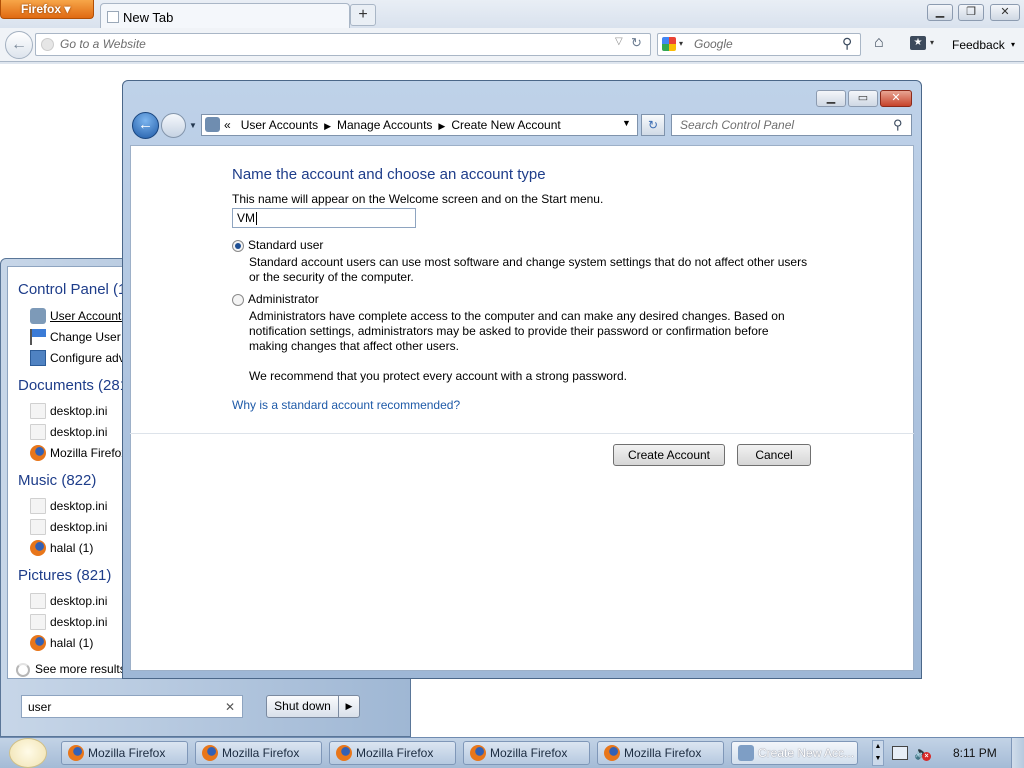  I want to click on window-minimize-button: ▁, so click(831, 98).